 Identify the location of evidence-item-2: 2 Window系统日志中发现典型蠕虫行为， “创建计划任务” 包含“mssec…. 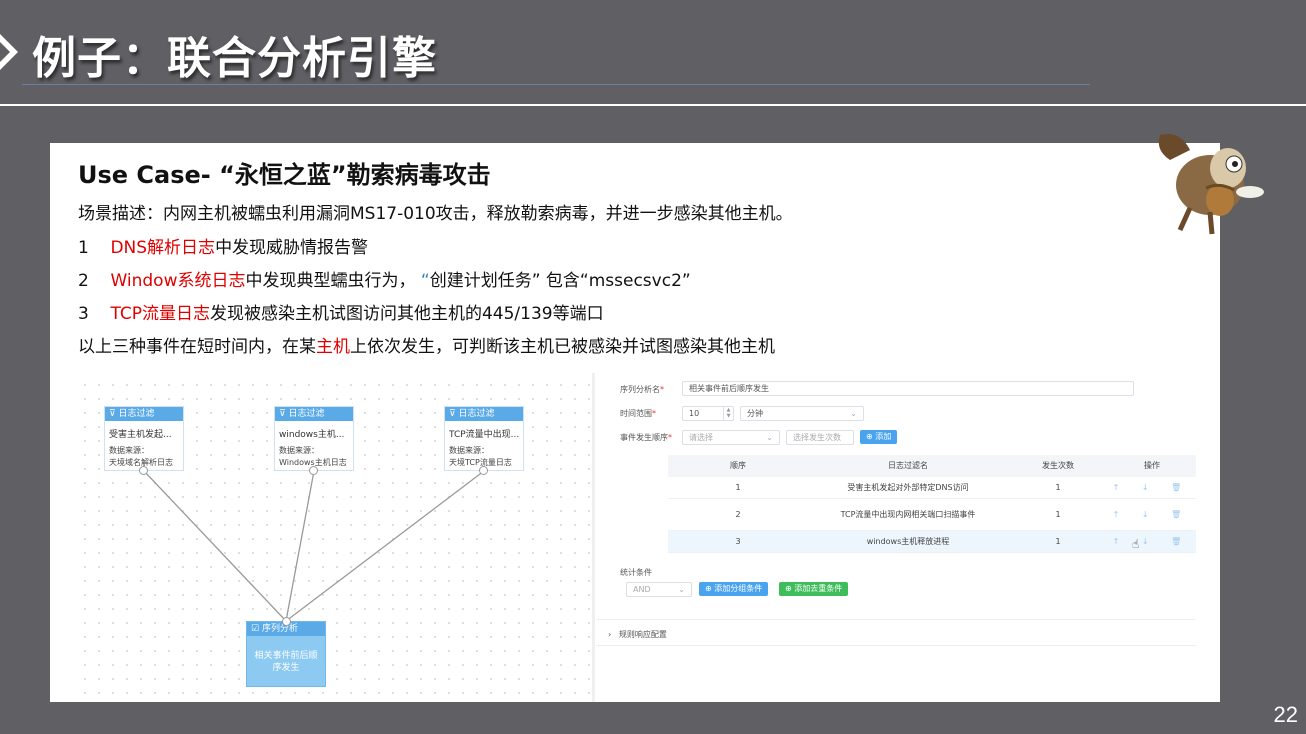
(384, 278).